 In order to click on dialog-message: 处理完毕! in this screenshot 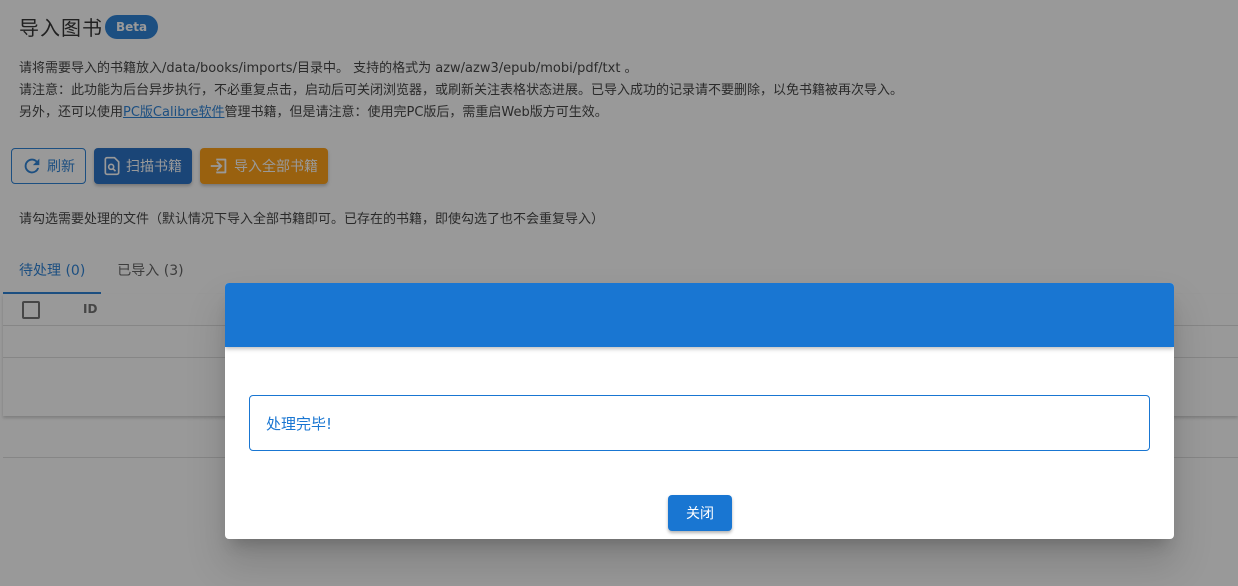, I will do `click(699, 423)`.